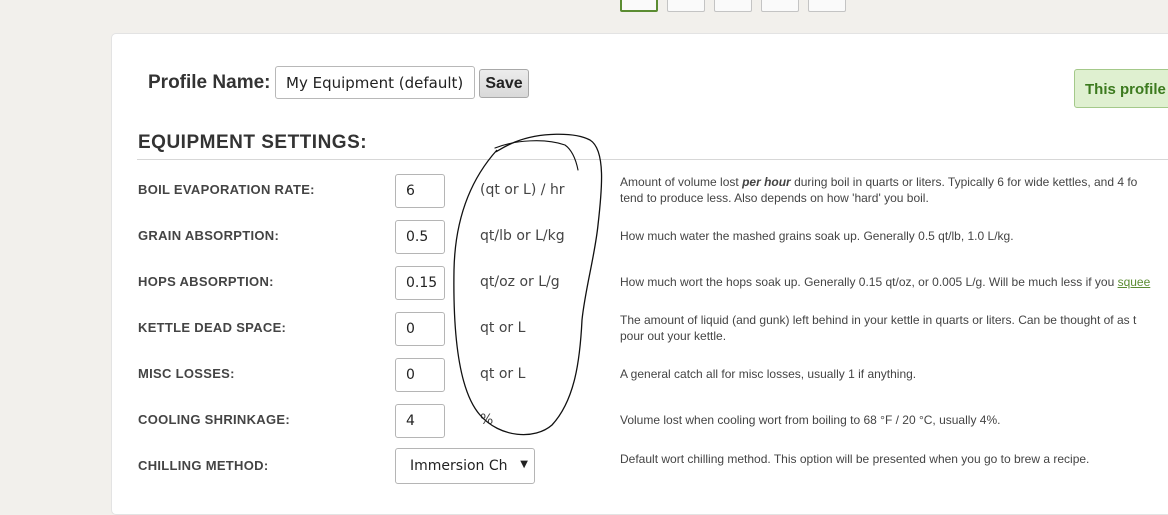 Image resolution: width=1168 pixels, height=515 pixels. Describe the element at coordinates (524, 464) in the screenshot. I see `dropdown-arrow-icon: ▼` at that location.